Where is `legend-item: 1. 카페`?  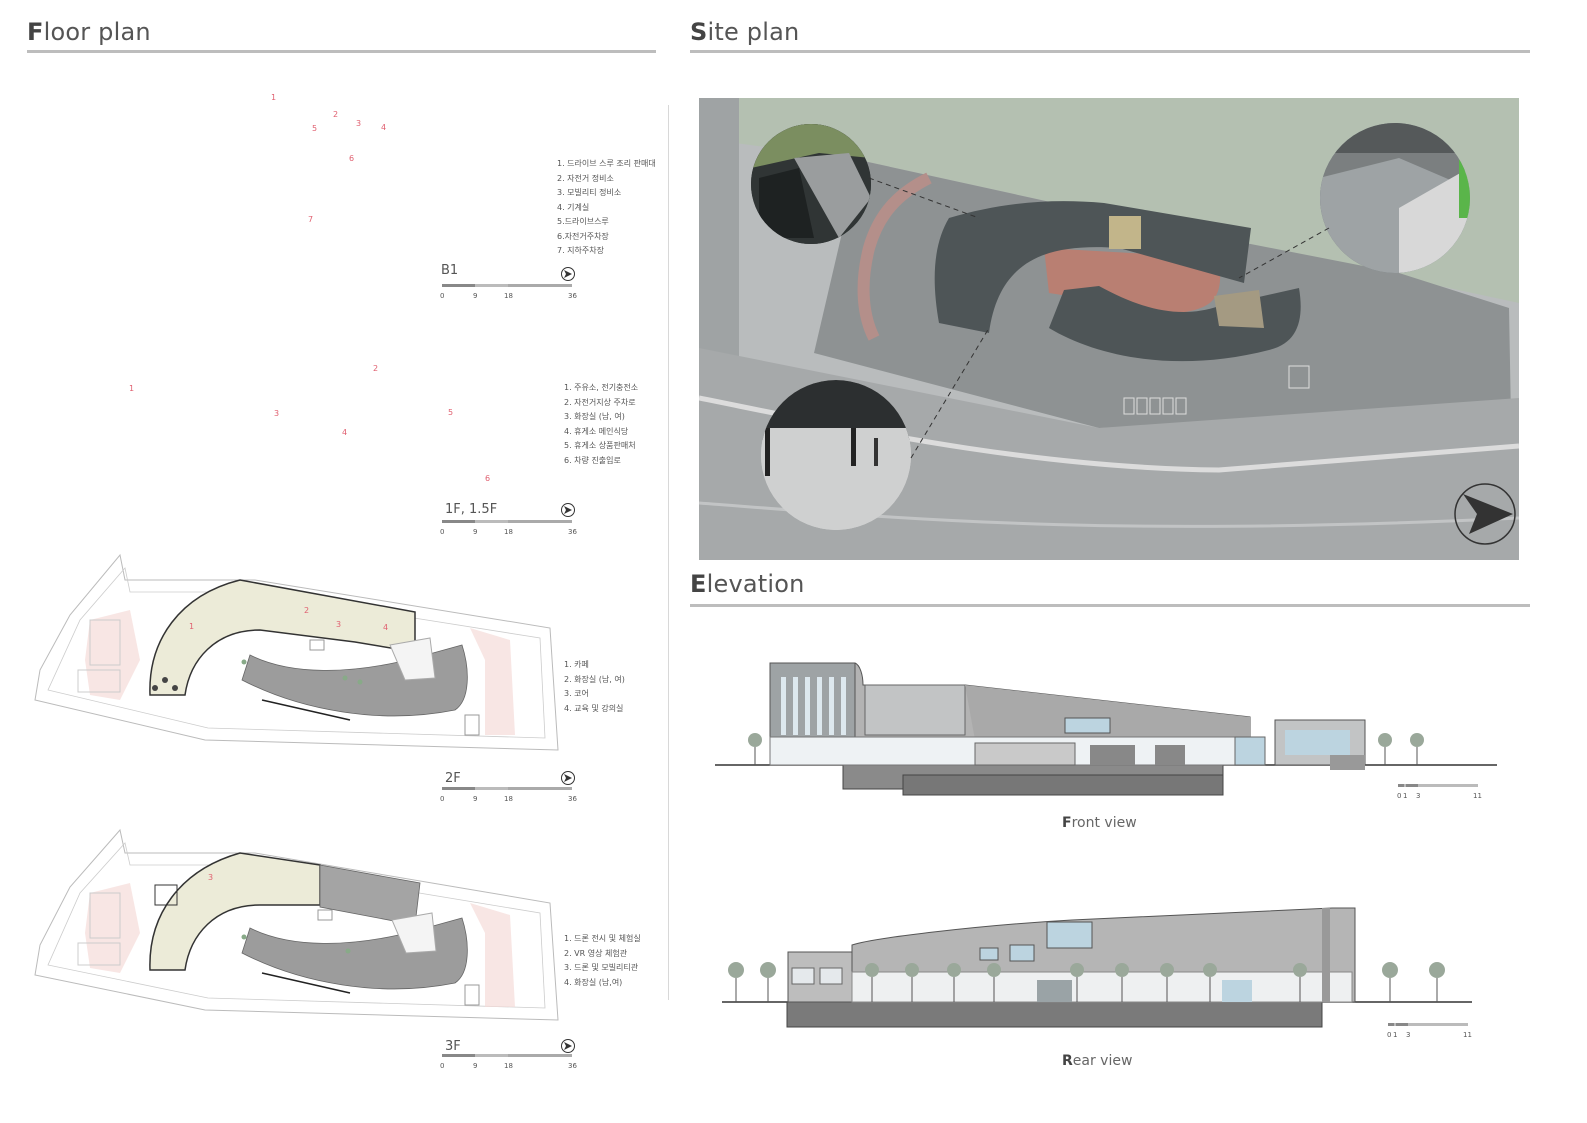
legend-item: 1. 카페 is located at coordinates (576, 664).